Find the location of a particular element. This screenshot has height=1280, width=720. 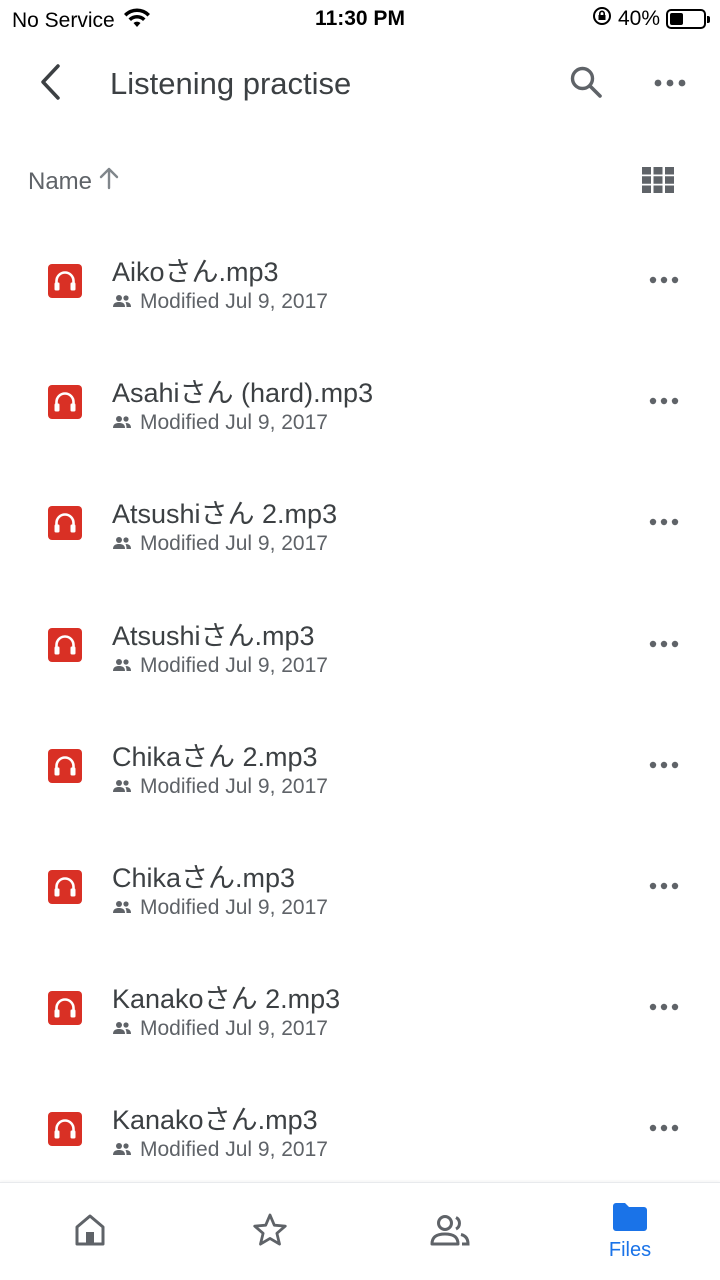

sort-label: Name is located at coordinates (60, 181).